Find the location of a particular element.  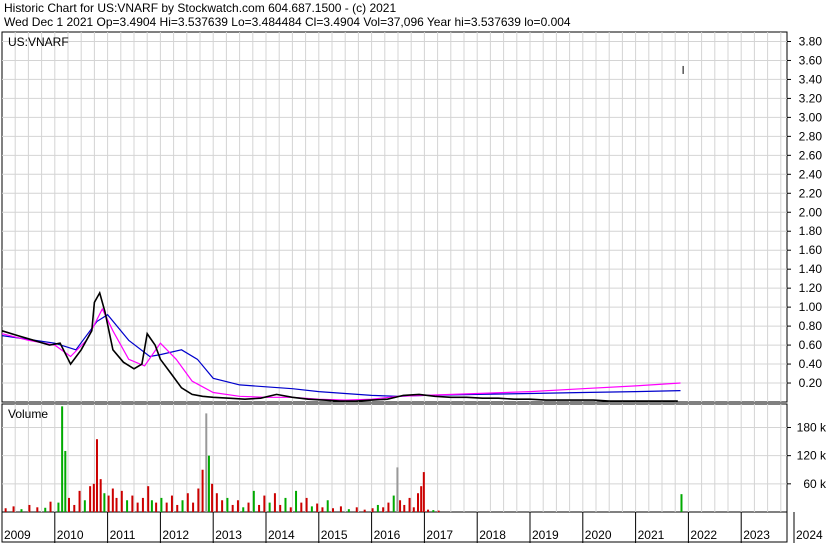

year-label: 2011 is located at coordinates (123, 535).